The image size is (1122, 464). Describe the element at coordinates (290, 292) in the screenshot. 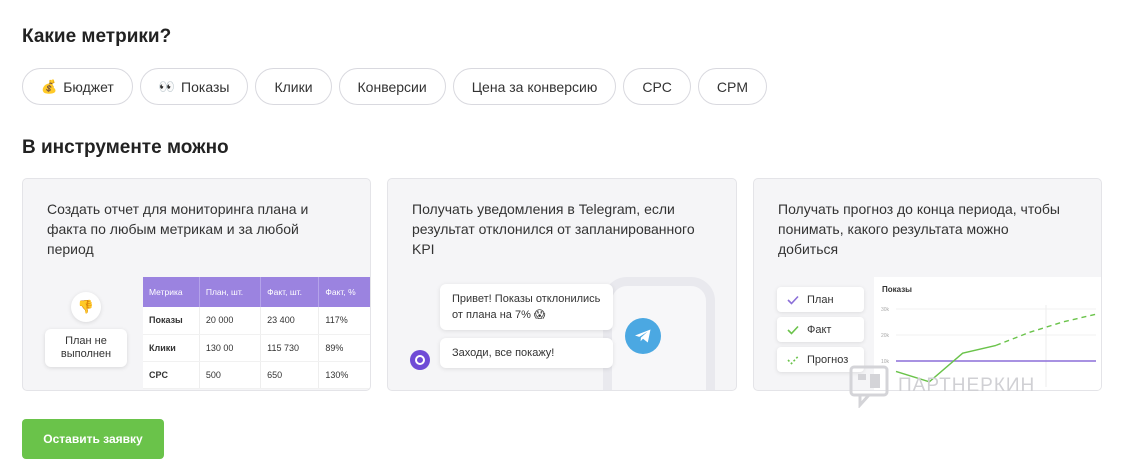

I see `table-header: Факт, шт.` at that location.